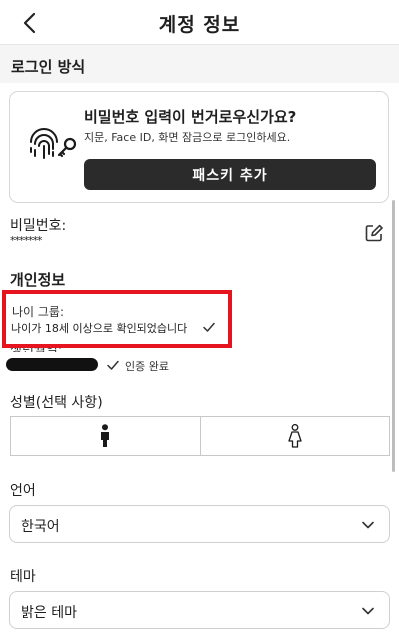 This screenshot has width=399, height=643. Describe the element at coordinates (23, 491) in the screenshot. I see `language-label: 언어` at that location.